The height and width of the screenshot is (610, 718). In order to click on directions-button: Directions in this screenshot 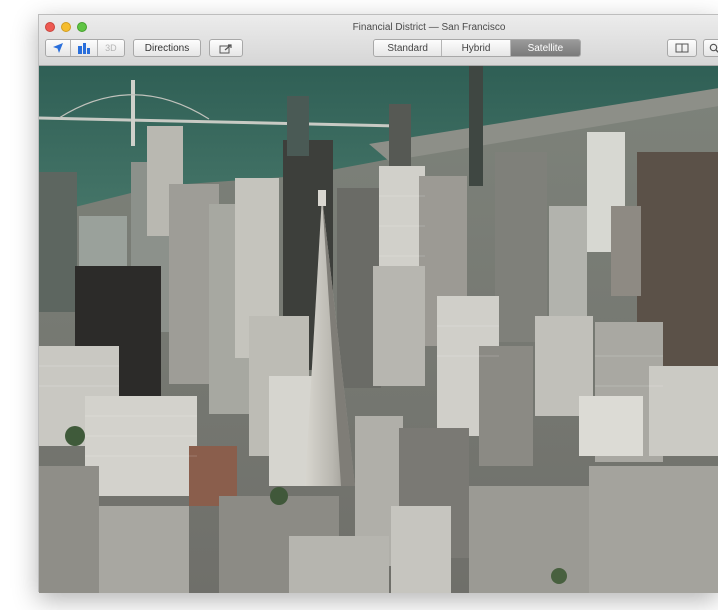, I will do `click(167, 48)`.